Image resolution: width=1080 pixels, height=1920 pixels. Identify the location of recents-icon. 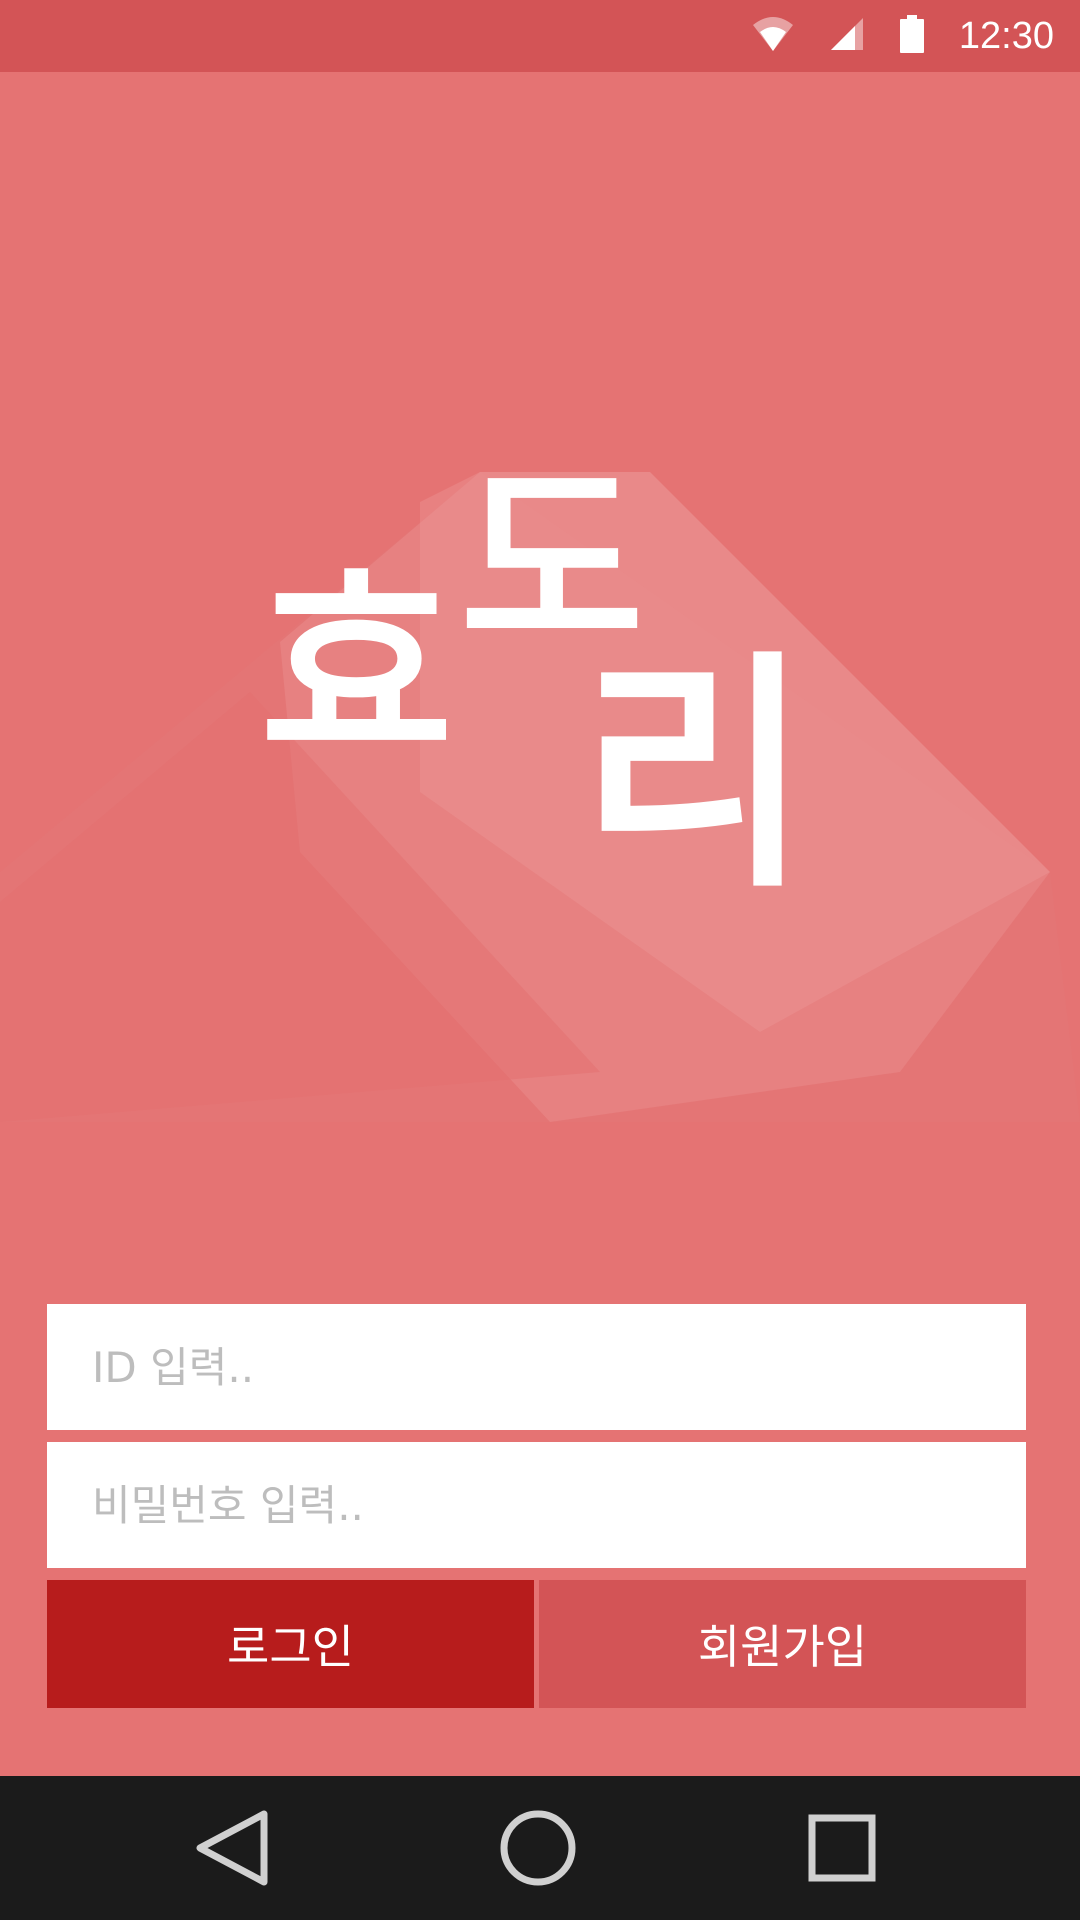
(842, 1848).